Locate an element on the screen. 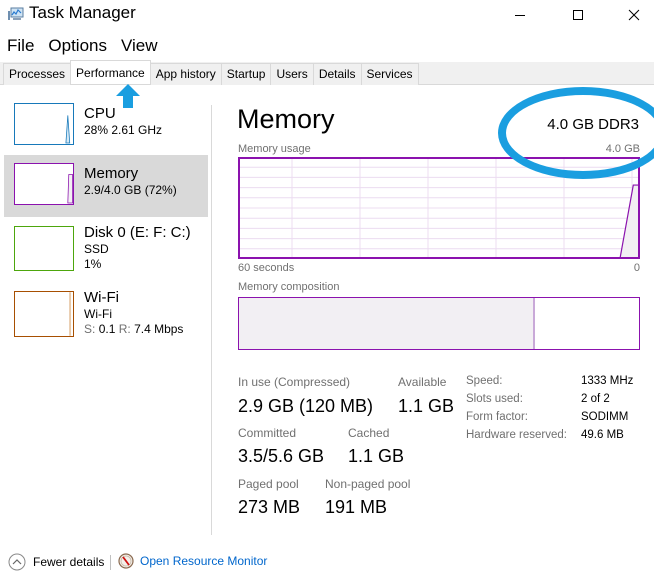 The height and width of the screenshot is (575, 654). window-title: Task Manager is located at coordinates (82, 12).